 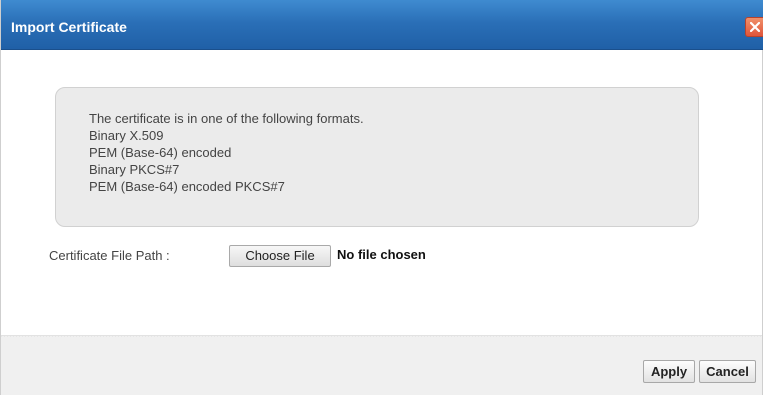 What do you see at coordinates (69, 27) in the screenshot?
I see `dialog-title: Import Certificate` at bounding box center [69, 27].